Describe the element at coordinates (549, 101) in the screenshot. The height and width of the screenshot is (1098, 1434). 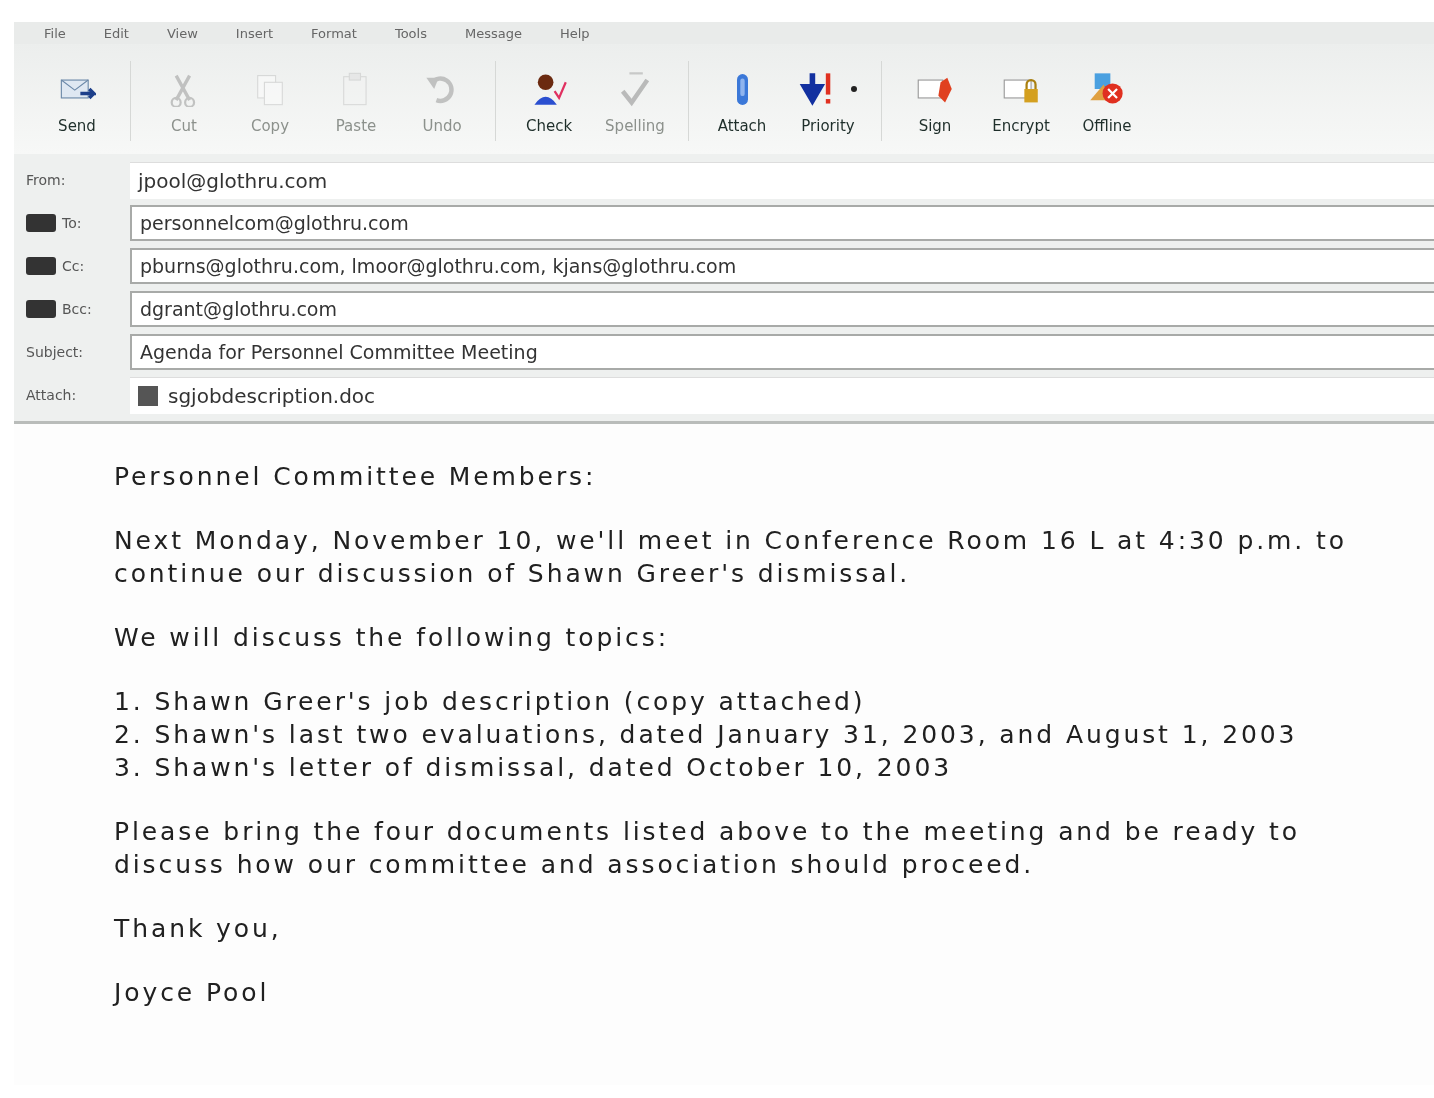
I see `toolbar-button: Check` at that location.